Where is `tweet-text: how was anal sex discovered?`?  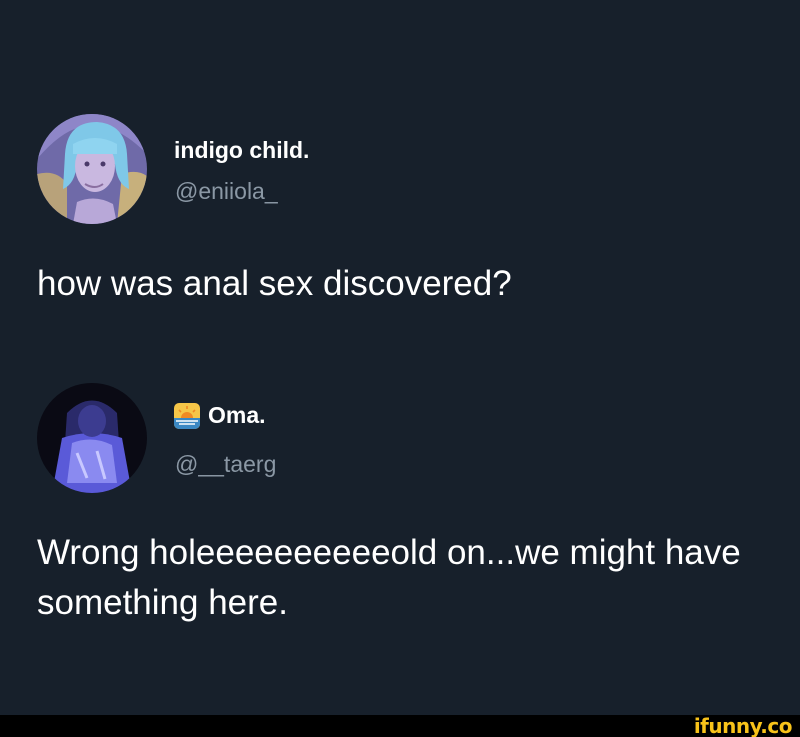 tweet-text: how was anal sex discovered? is located at coordinates (274, 283).